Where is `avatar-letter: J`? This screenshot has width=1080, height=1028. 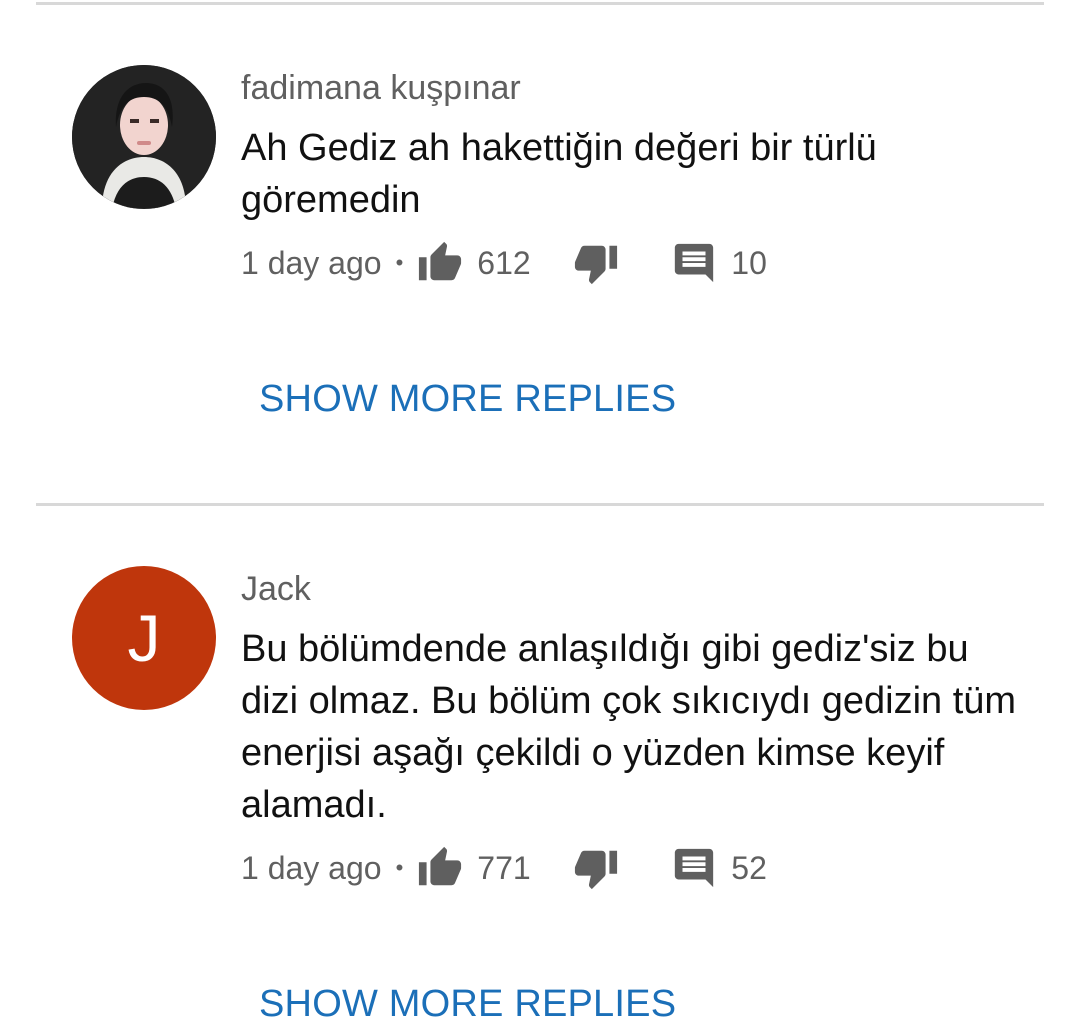 avatar-letter: J is located at coordinates (144, 638).